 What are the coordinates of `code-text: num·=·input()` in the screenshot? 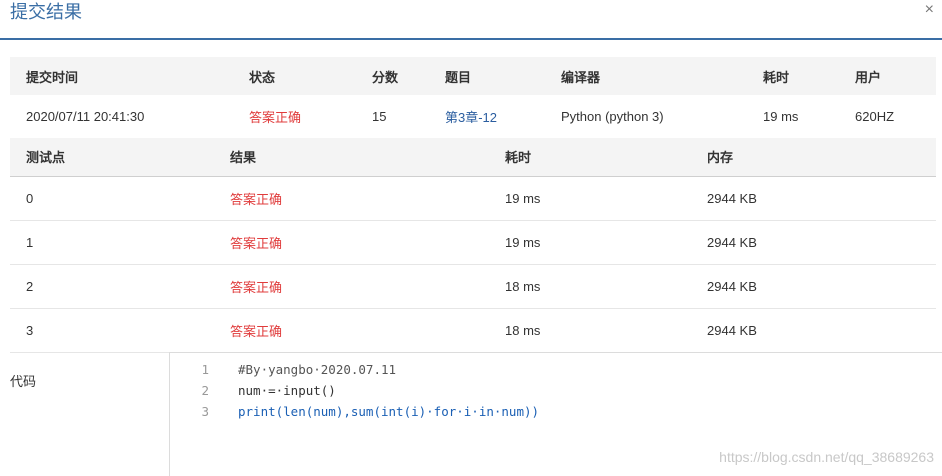 It's located at (287, 390).